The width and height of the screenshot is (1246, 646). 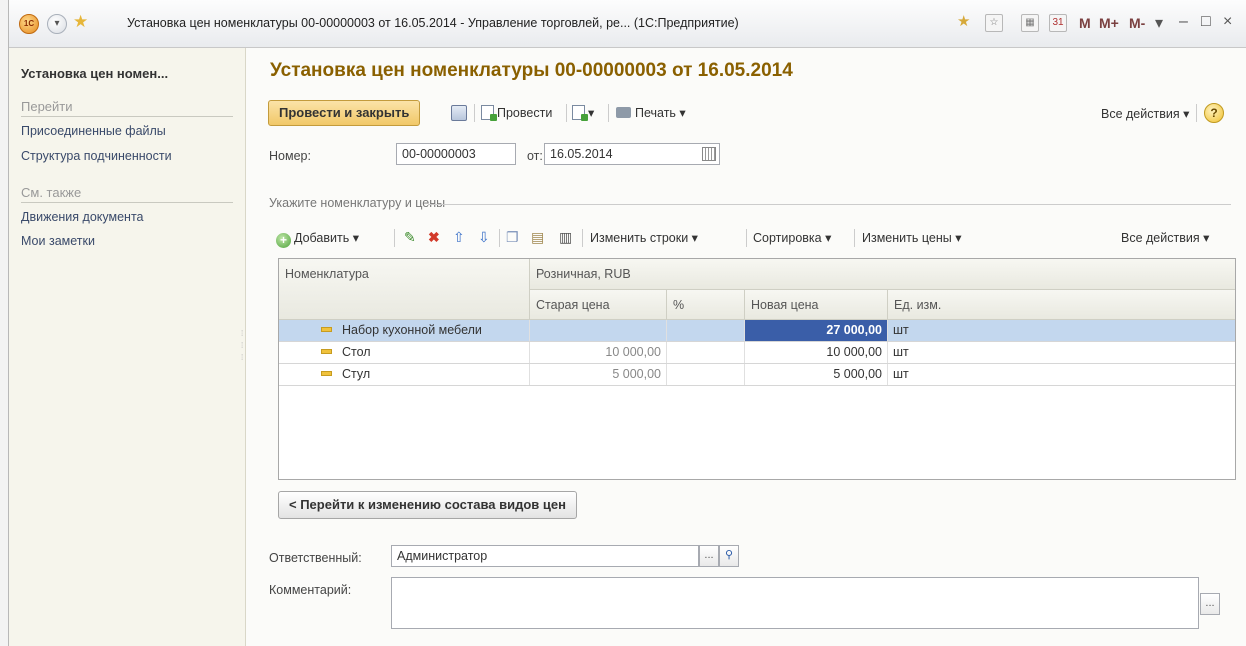 What do you see at coordinates (525, 113) in the screenshot?
I see `post-label: Провести` at bounding box center [525, 113].